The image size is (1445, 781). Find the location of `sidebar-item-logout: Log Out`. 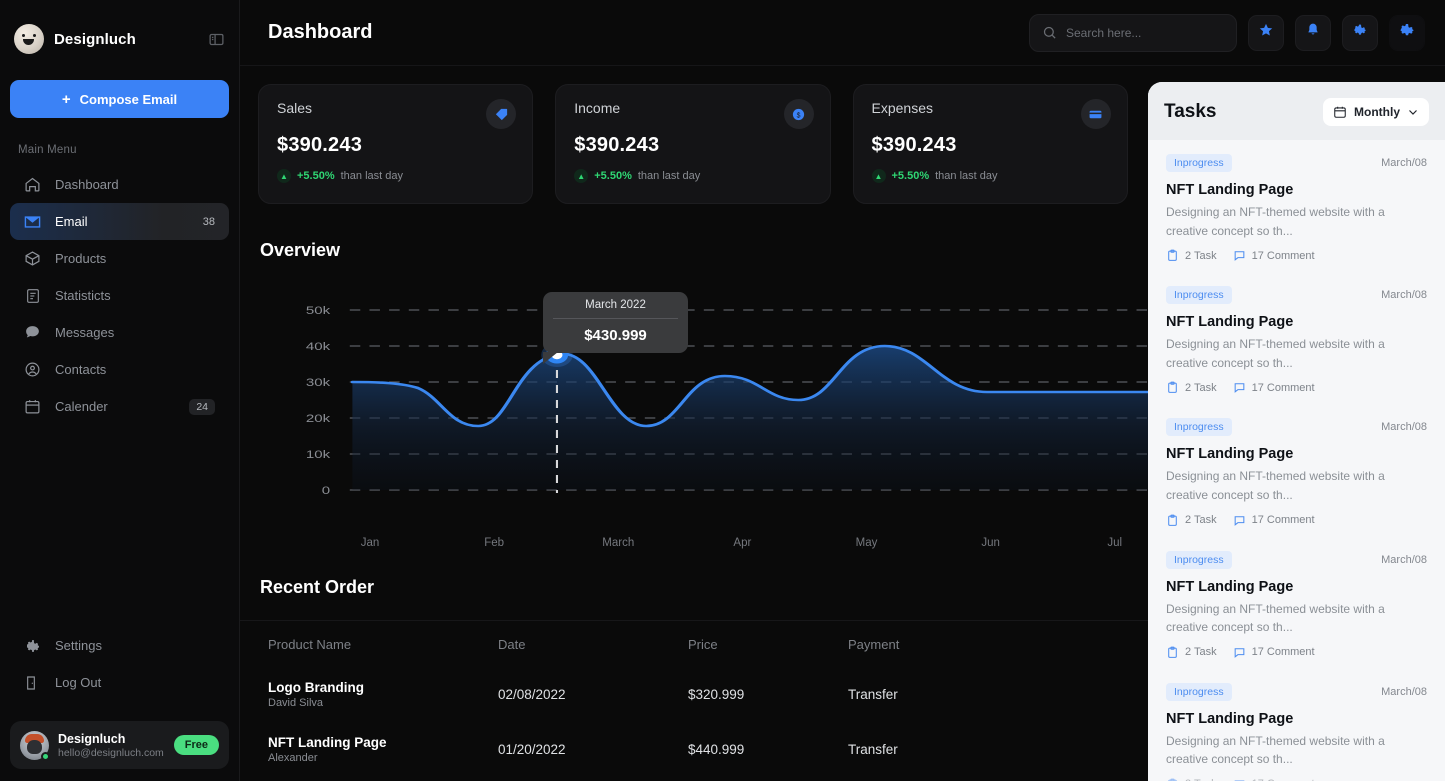

sidebar-item-logout: Log Out is located at coordinates (119, 682).